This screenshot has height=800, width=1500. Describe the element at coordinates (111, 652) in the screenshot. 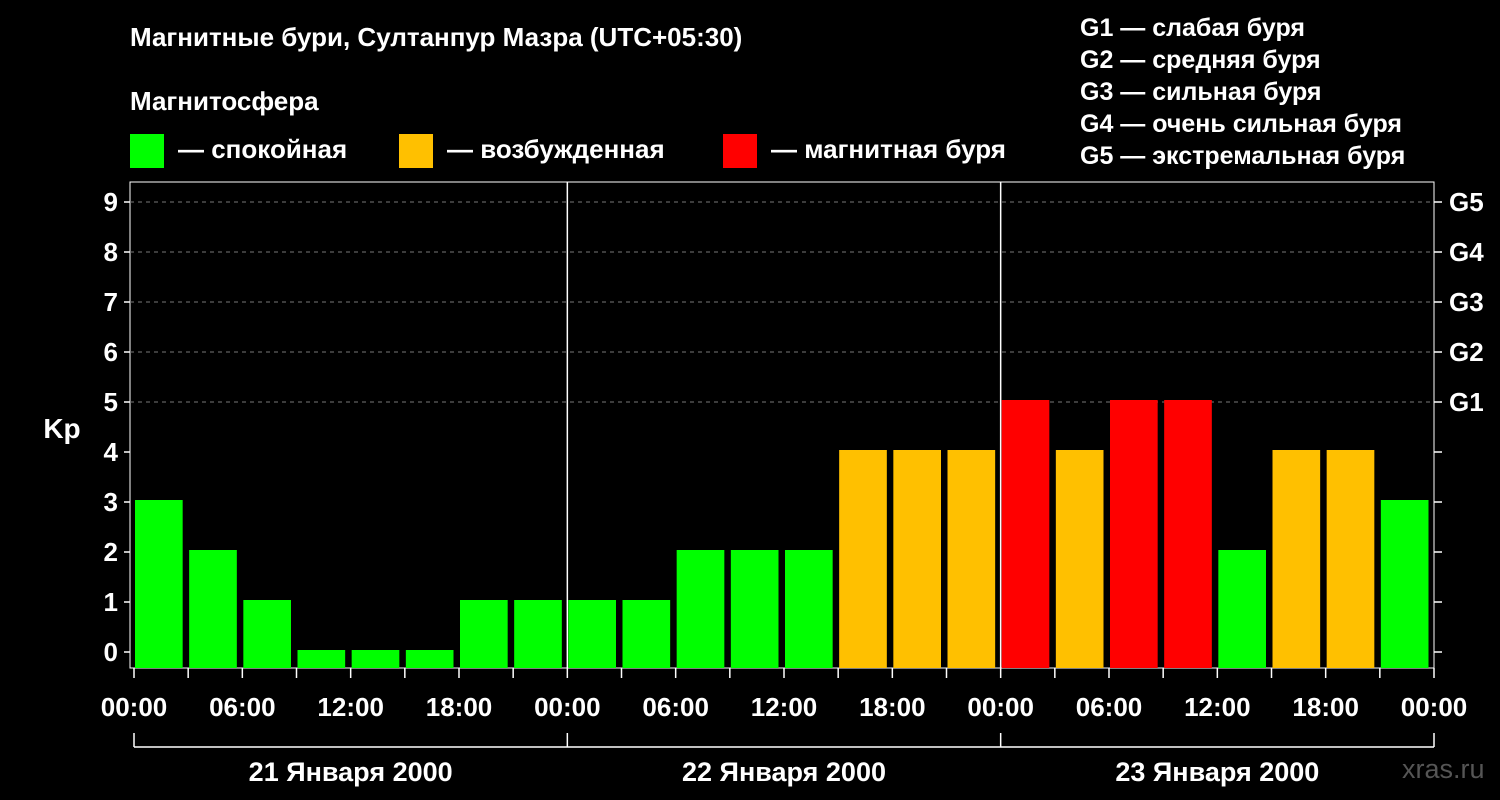

I see `y-tick-label: 0` at that location.